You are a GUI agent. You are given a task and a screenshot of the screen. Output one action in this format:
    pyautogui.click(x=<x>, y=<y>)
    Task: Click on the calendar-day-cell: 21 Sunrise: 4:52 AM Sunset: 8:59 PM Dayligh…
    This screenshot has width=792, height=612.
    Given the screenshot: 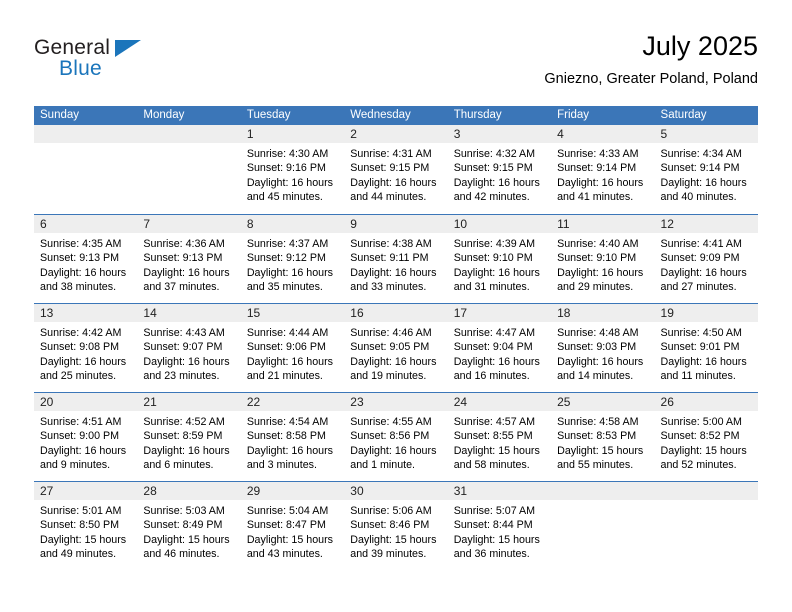 What is the action you would take?
    pyautogui.click(x=189, y=437)
    